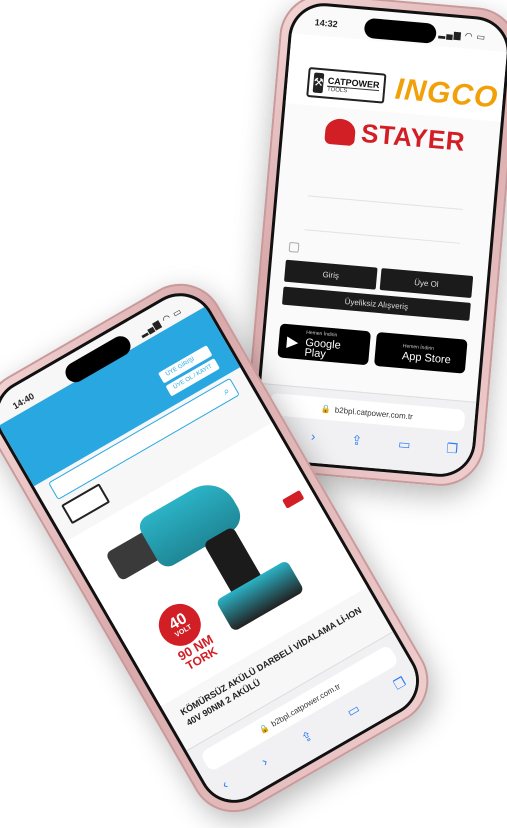 The image size is (507, 828). Describe the element at coordinates (293, 342) in the screenshot. I see `google-play-icon: ▶` at that location.